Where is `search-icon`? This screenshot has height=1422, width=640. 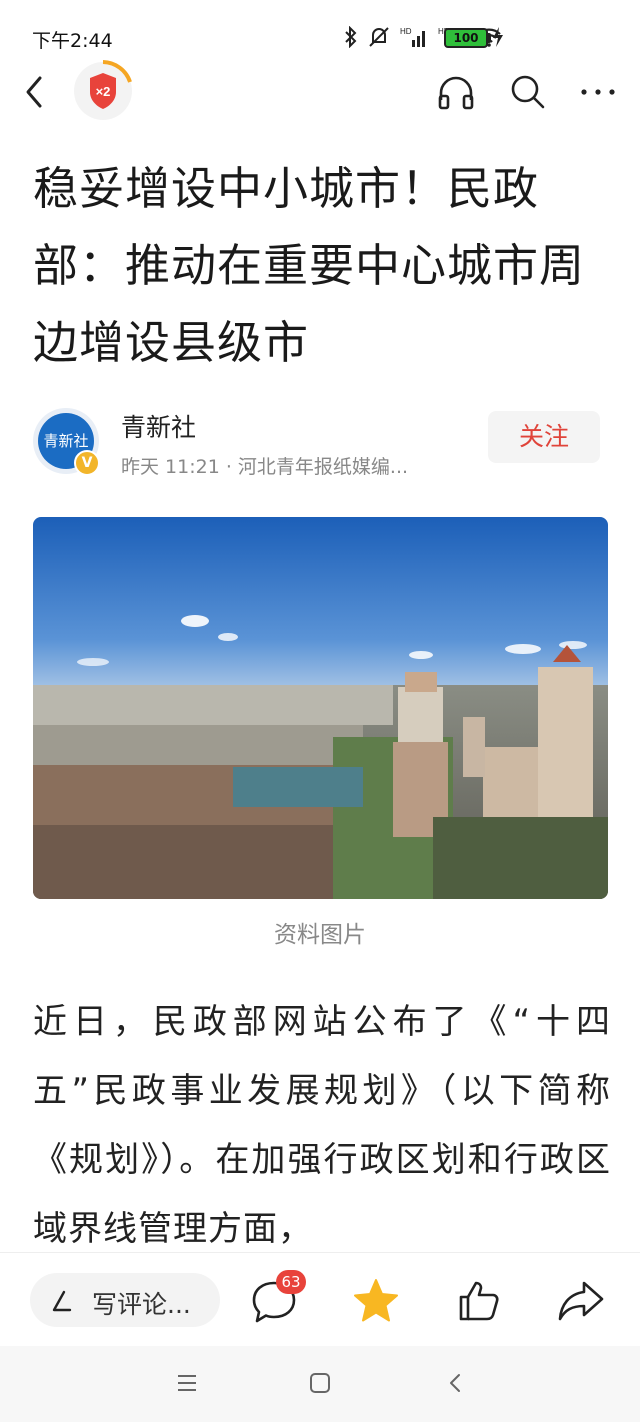
search-icon is located at coordinates (528, 92).